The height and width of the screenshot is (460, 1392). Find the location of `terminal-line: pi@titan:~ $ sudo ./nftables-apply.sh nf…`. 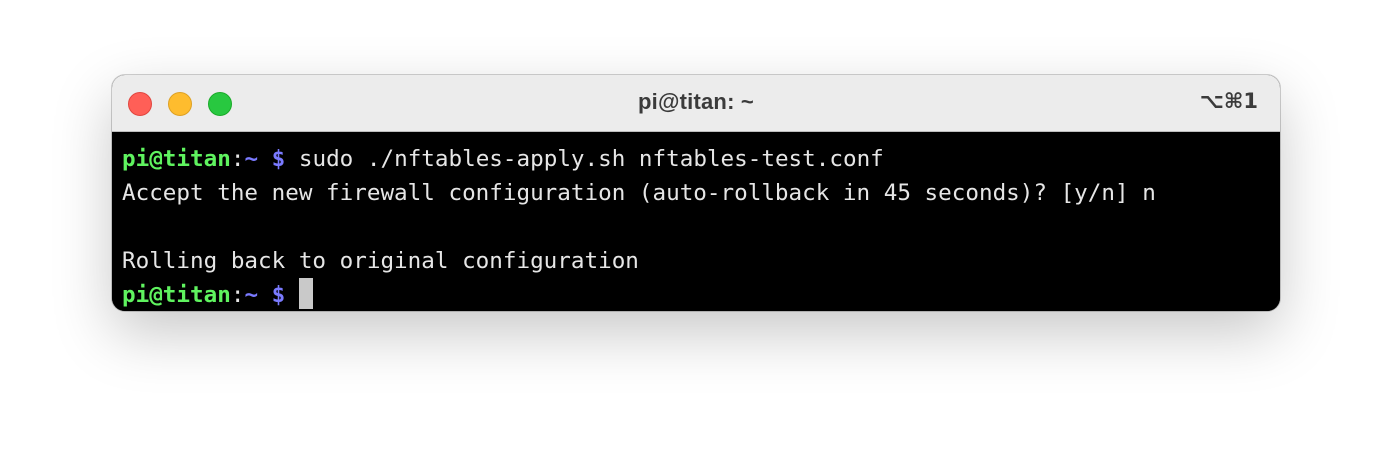

terminal-line: pi@titan:~ $ sudo ./nftables-apply.sh nf… is located at coordinates (701, 159).